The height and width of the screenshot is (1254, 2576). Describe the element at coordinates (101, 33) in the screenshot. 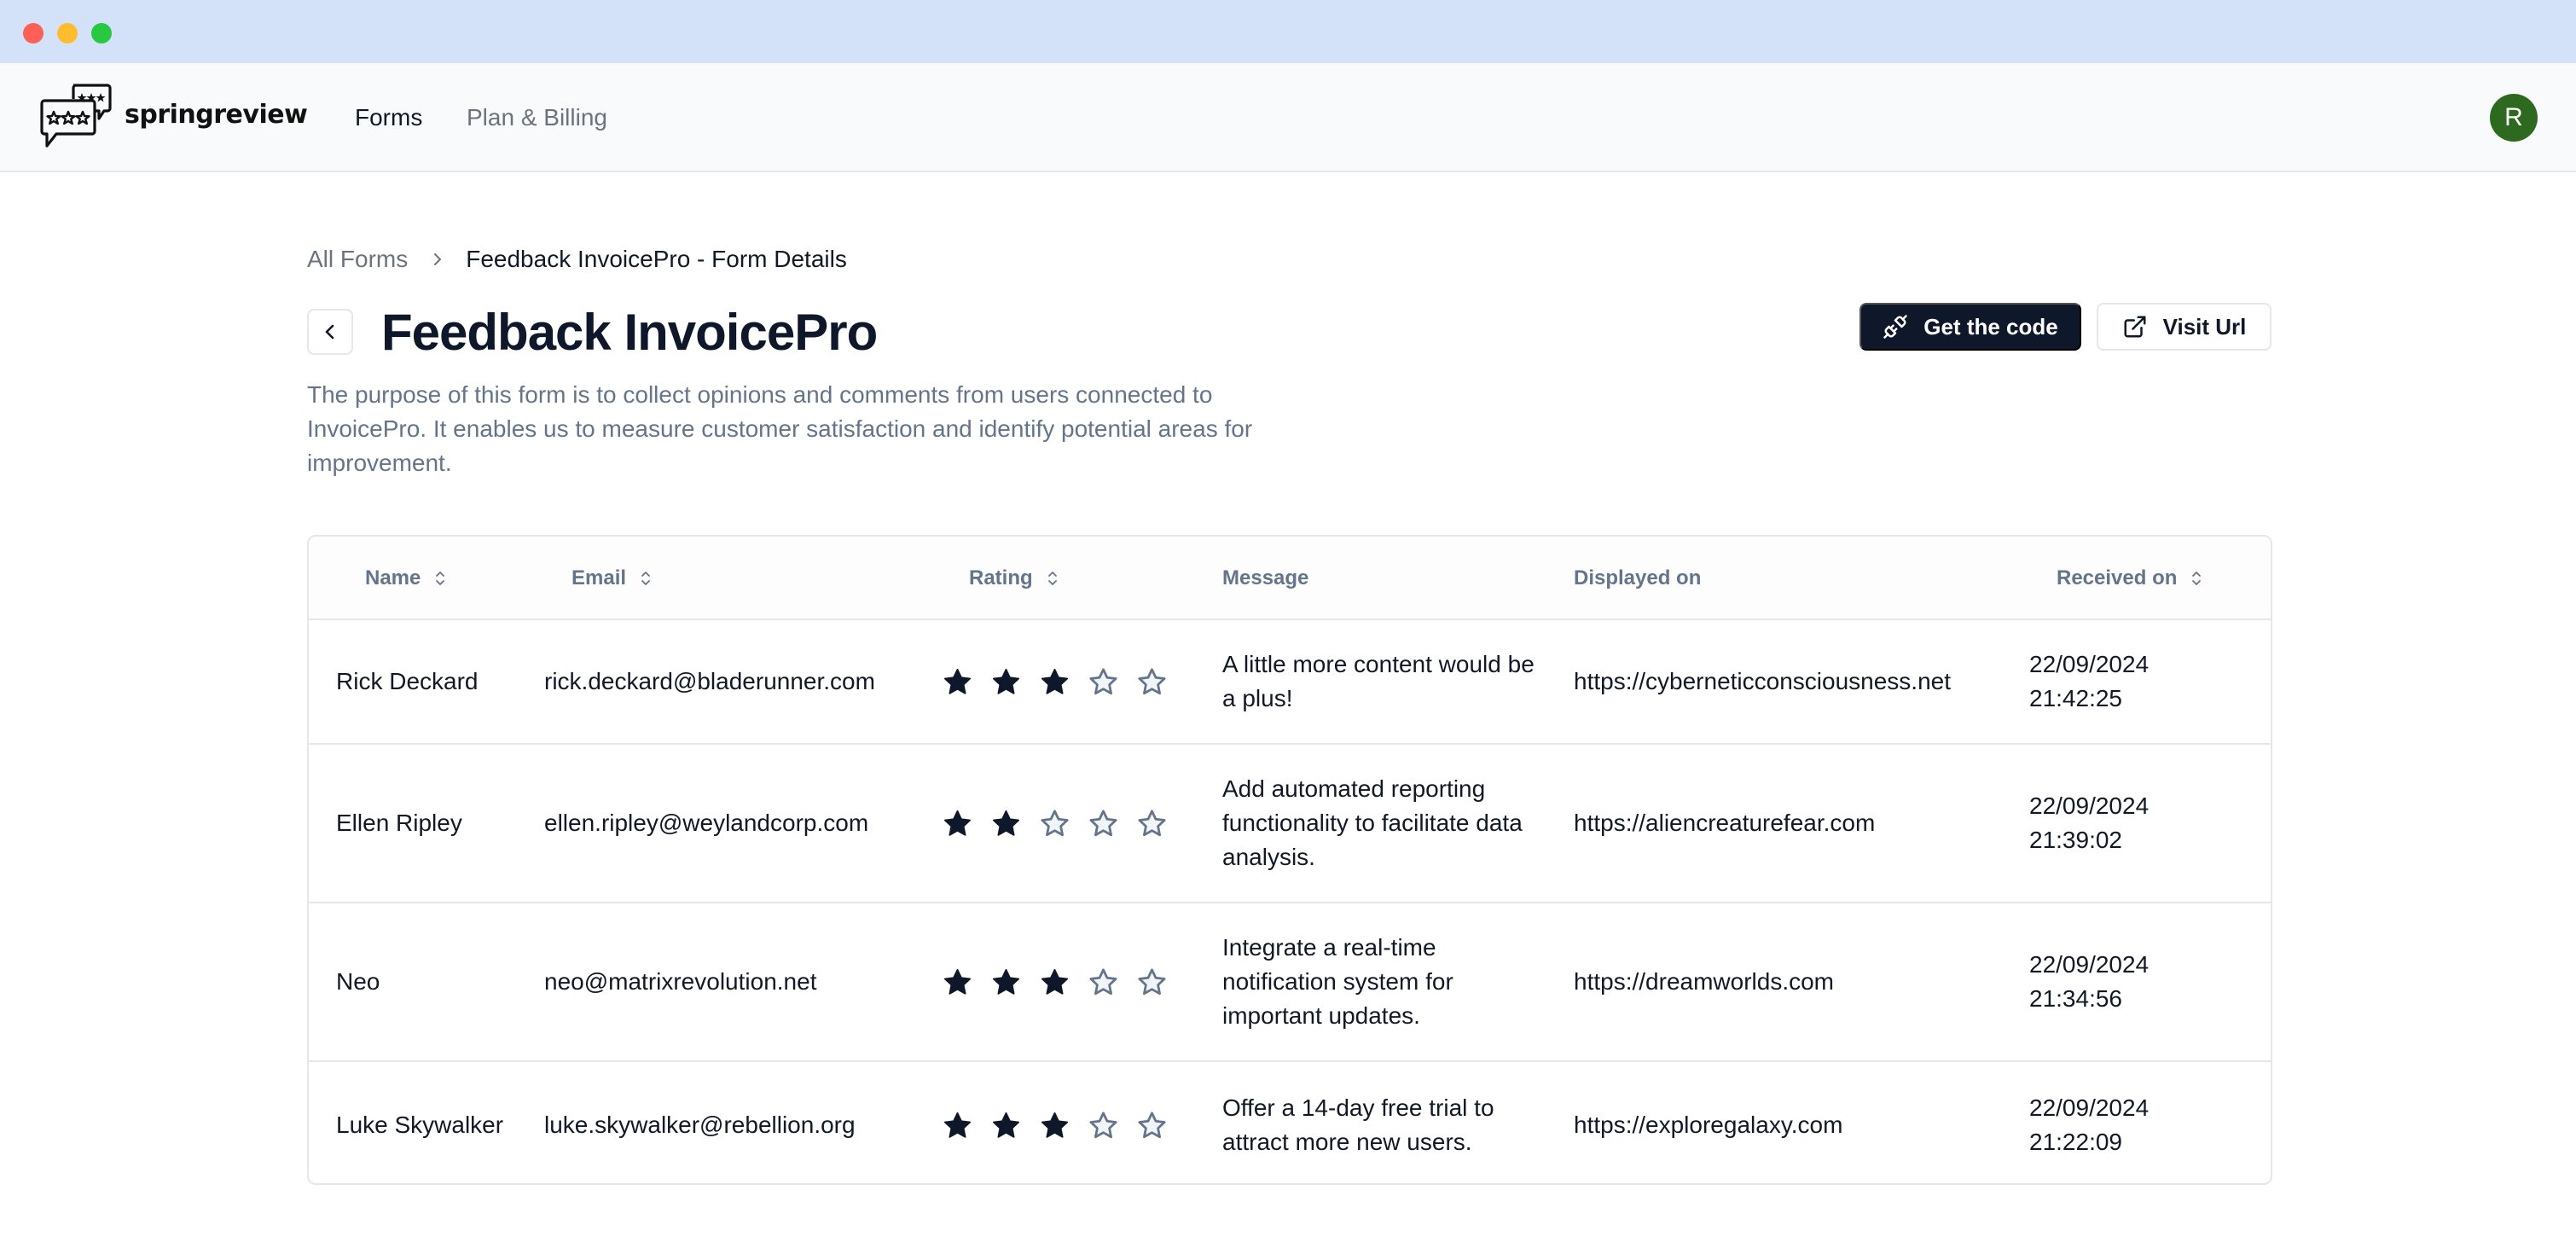

I see `window-maximize-button` at that location.